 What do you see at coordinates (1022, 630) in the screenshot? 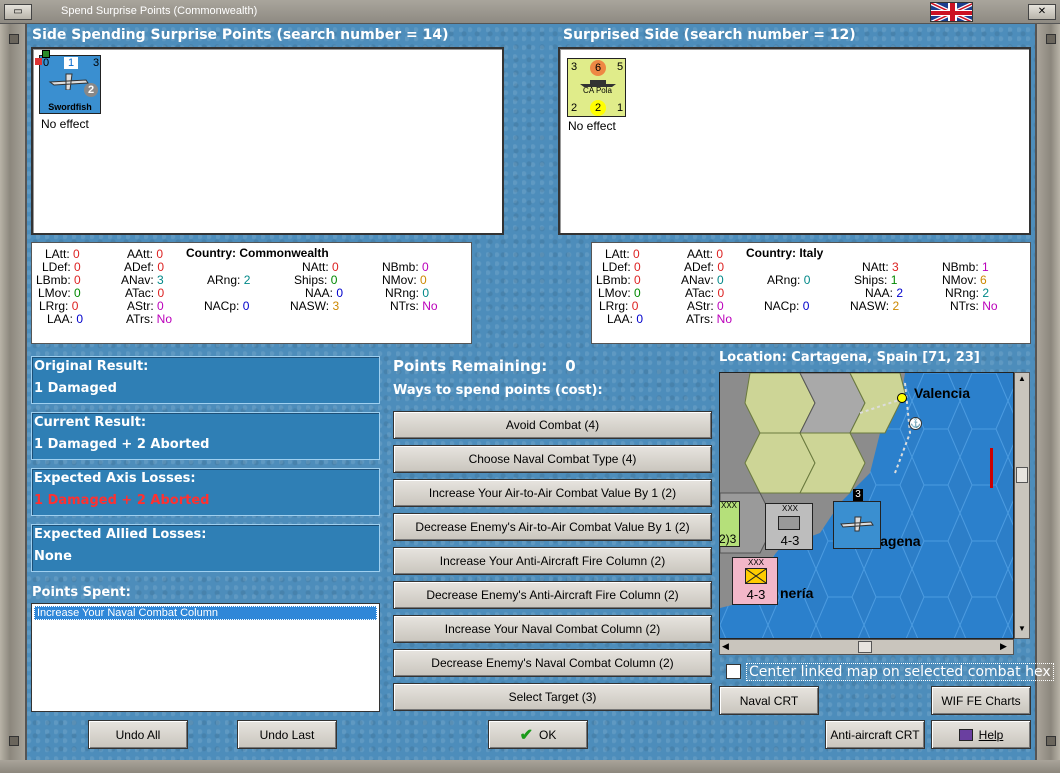
I see `scroll-down-icon: ▼` at bounding box center [1022, 630].